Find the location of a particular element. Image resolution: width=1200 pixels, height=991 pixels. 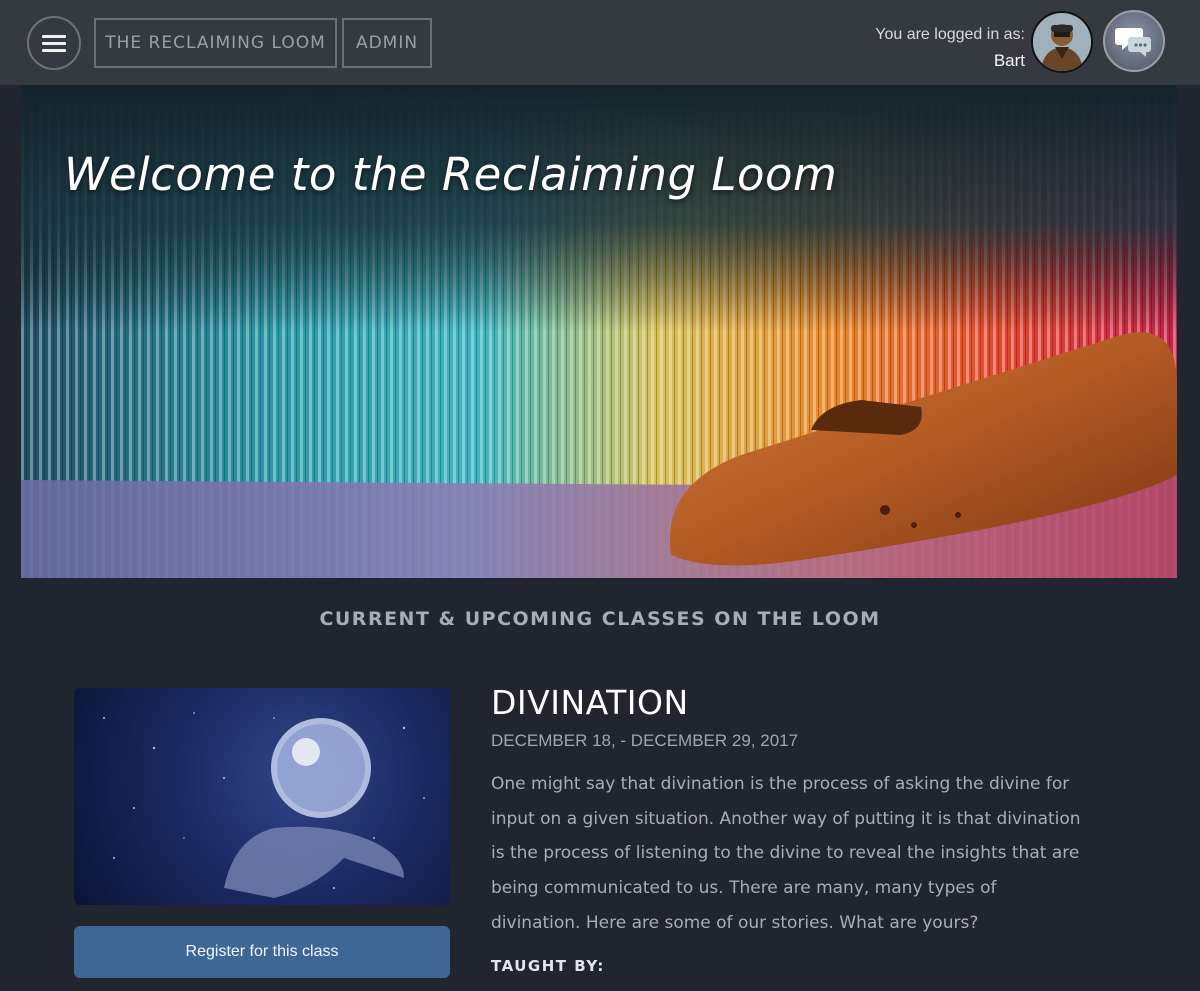

class-title: DIVINATION is located at coordinates (590, 702).